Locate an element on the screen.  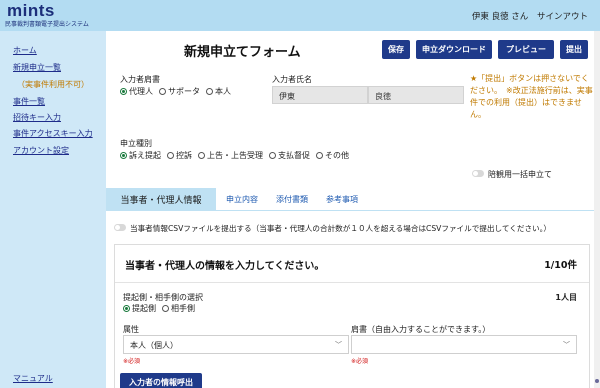
sidebar-note-not-available: （実事件利用不可） is located at coordinates (53, 84).